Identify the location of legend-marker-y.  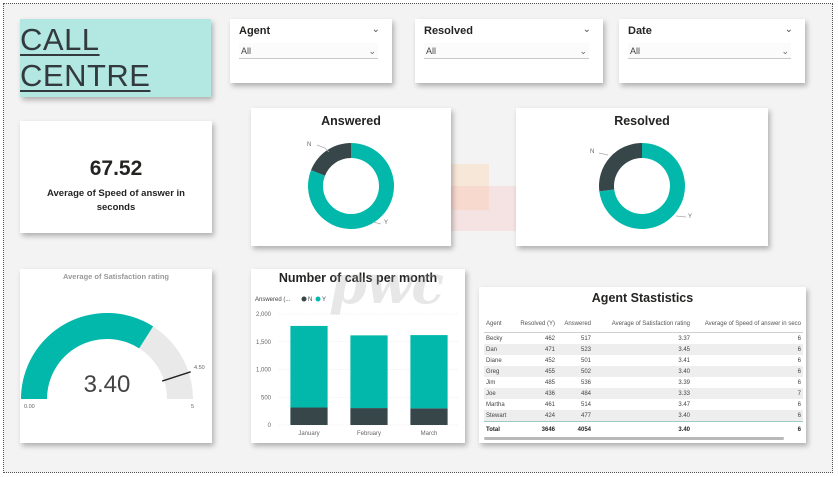
(318, 299).